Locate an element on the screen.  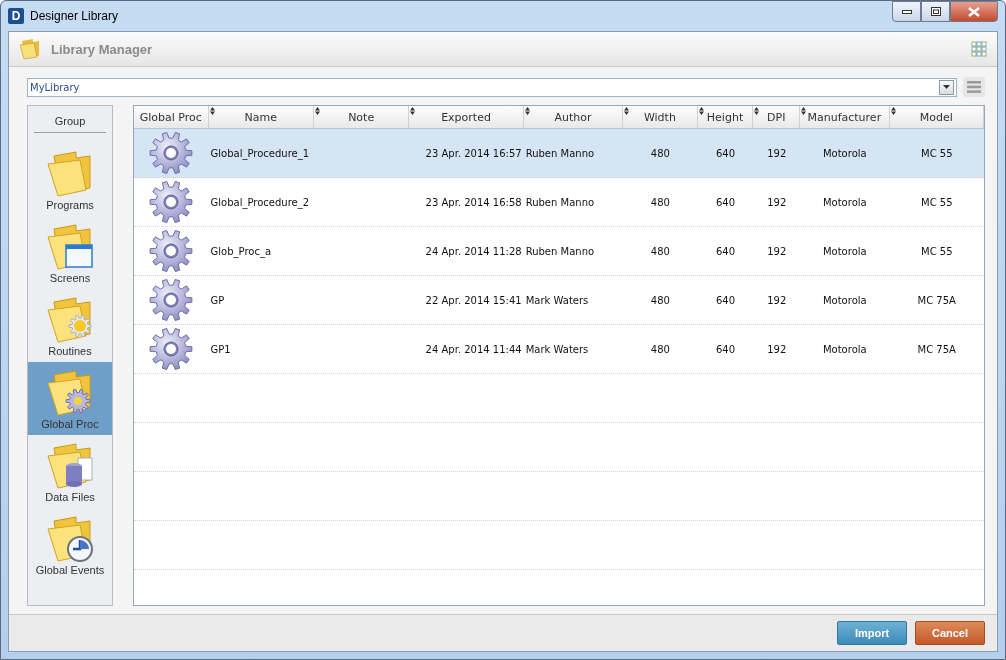
table-cell: Global_Procedure_1 is located at coordinates (260, 153).